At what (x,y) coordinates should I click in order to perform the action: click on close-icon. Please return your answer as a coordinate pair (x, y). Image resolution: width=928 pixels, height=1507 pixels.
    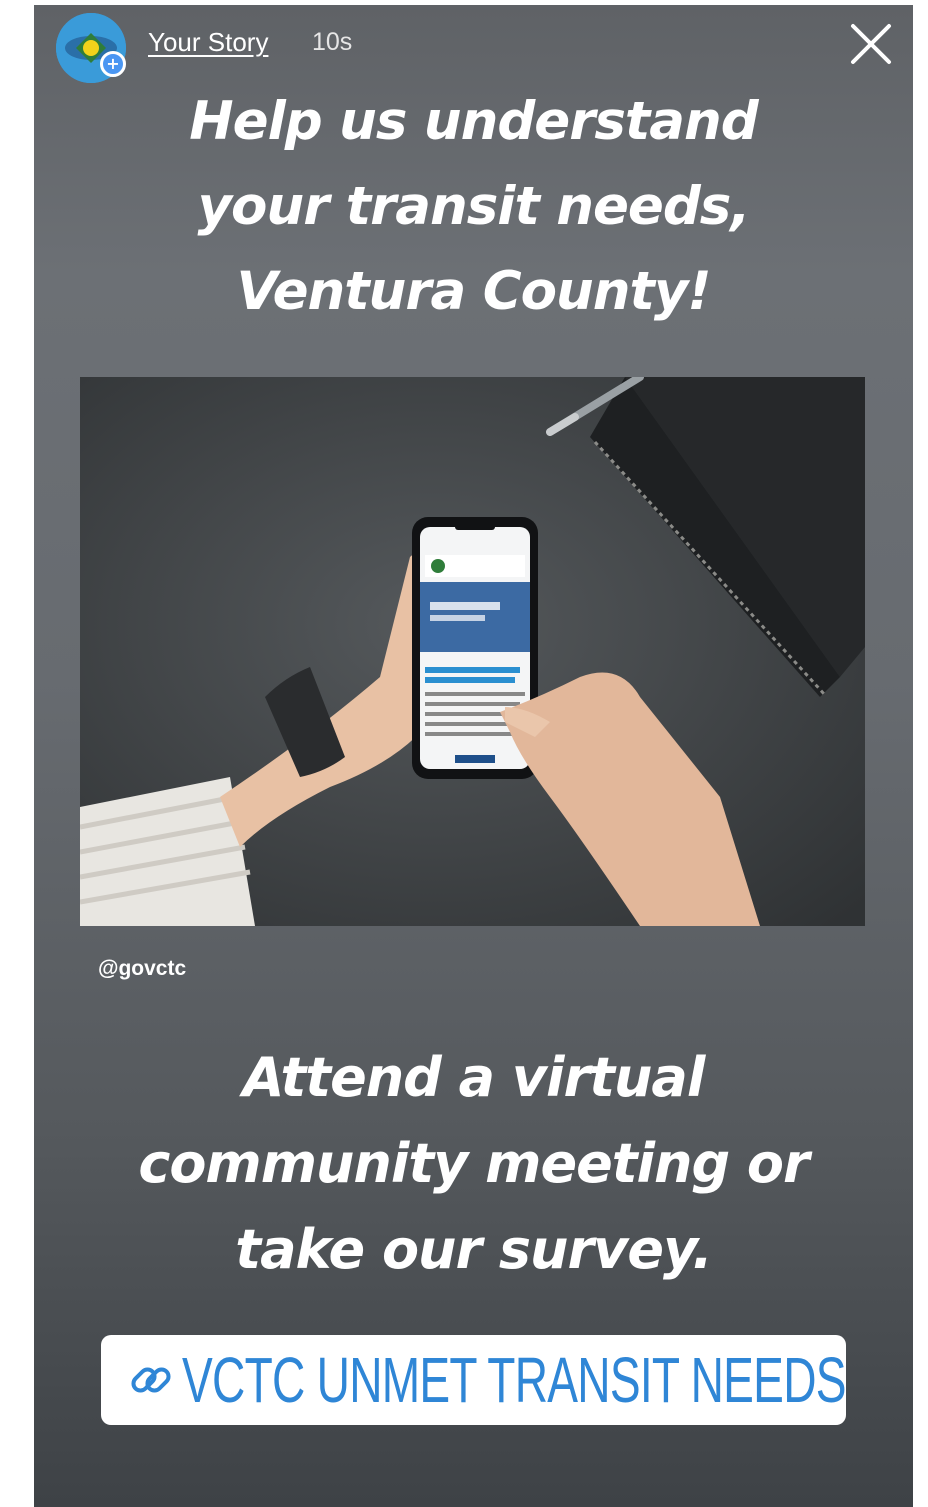
    Looking at the image, I should click on (871, 44).